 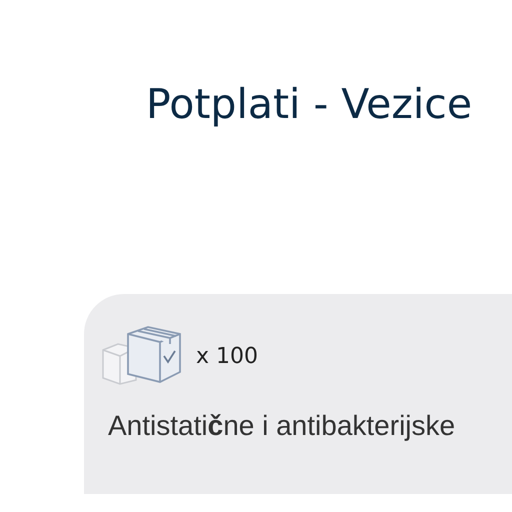 What do you see at coordinates (227, 356) in the screenshot?
I see `quantity-label: x 100` at bounding box center [227, 356].